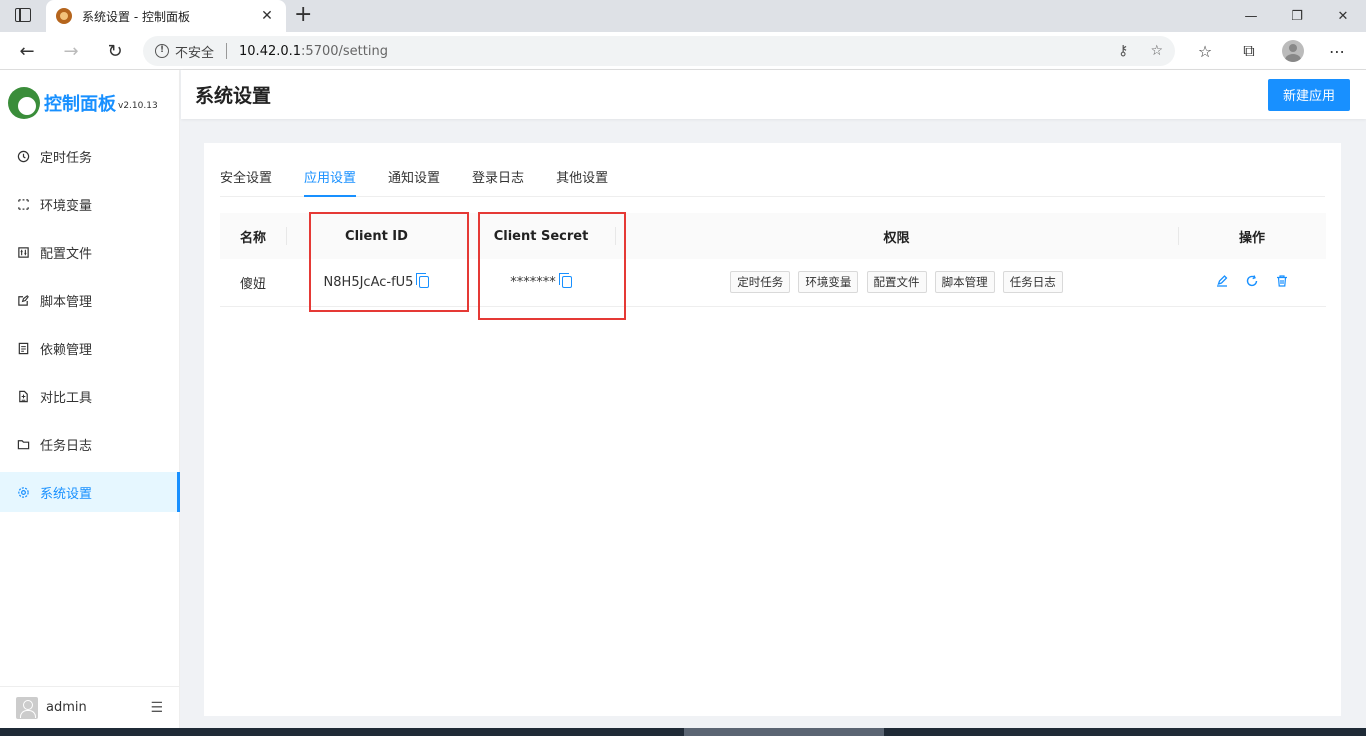 The width and height of the screenshot is (1366, 736). Describe the element at coordinates (227, 51) in the screenshot. I see `url-divider` at that location.